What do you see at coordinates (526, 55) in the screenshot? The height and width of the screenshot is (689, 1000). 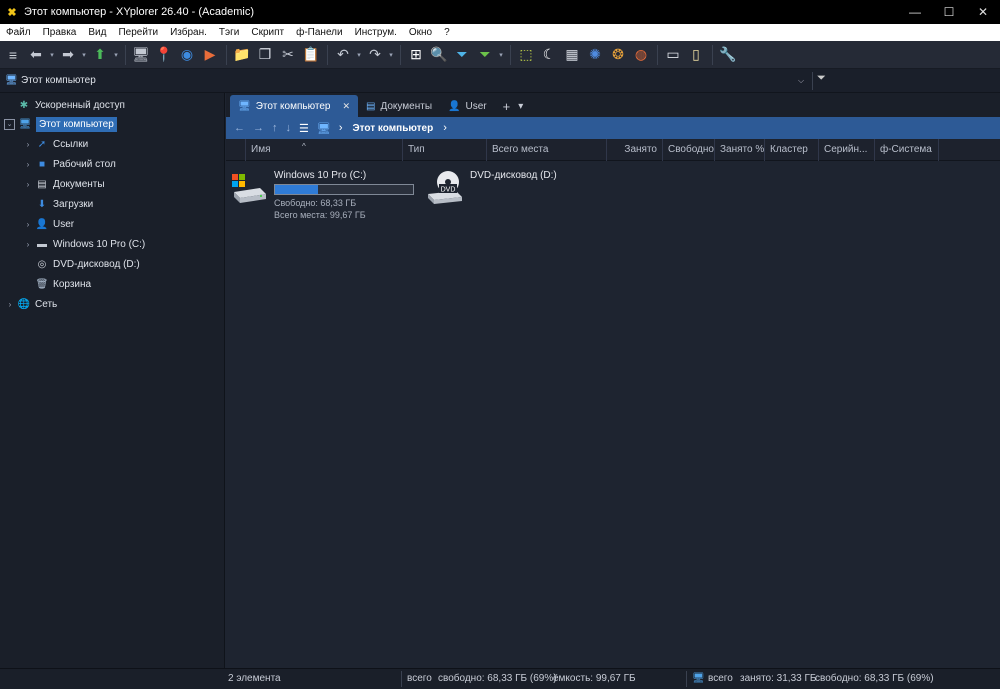 I see `tree-toggle-icon: ⬚` at bounding box center [526, 55].